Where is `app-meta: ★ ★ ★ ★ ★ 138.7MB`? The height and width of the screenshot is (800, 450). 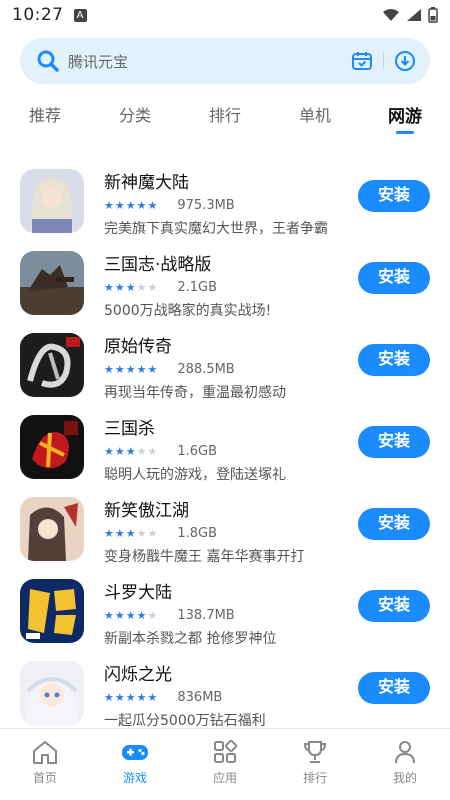 app-meta: ★ ★ ★ ★ ★ 138.7MB is located at coordinates (169, 615).